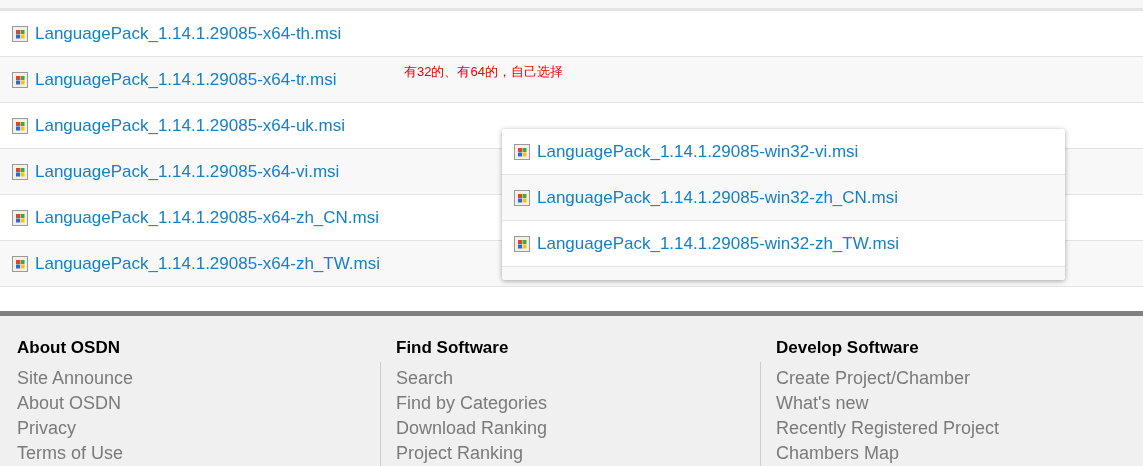  I want to click on annotation-text: 有32的、有64的，自己选择, so click(483, 72).